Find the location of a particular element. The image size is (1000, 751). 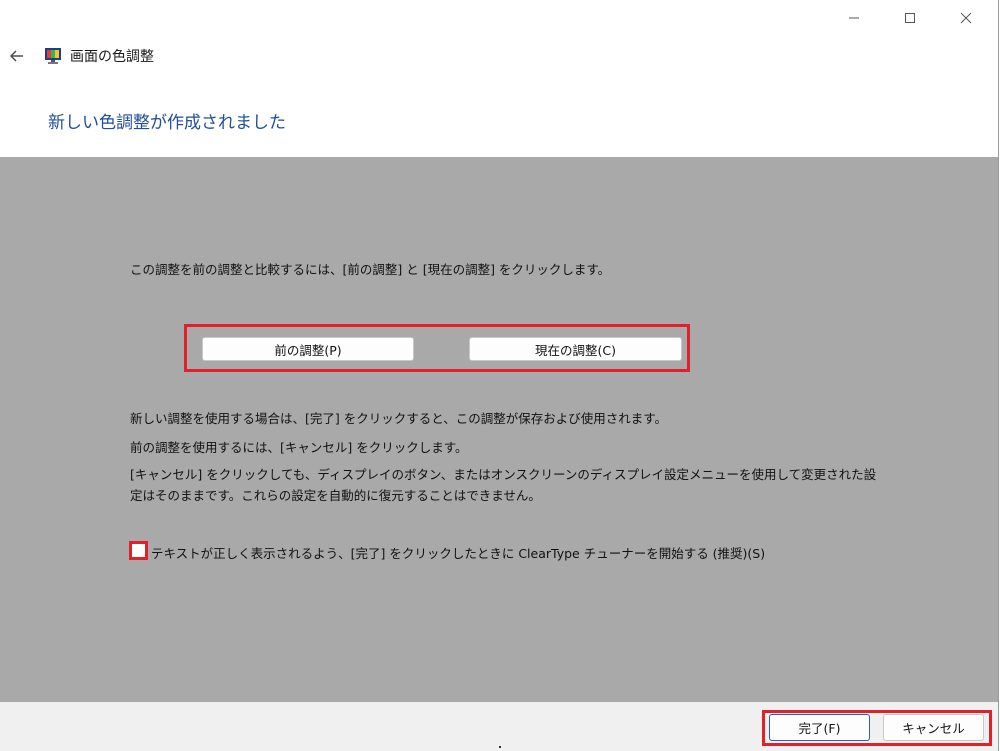

title-bar is located at coordinates (499, 18).